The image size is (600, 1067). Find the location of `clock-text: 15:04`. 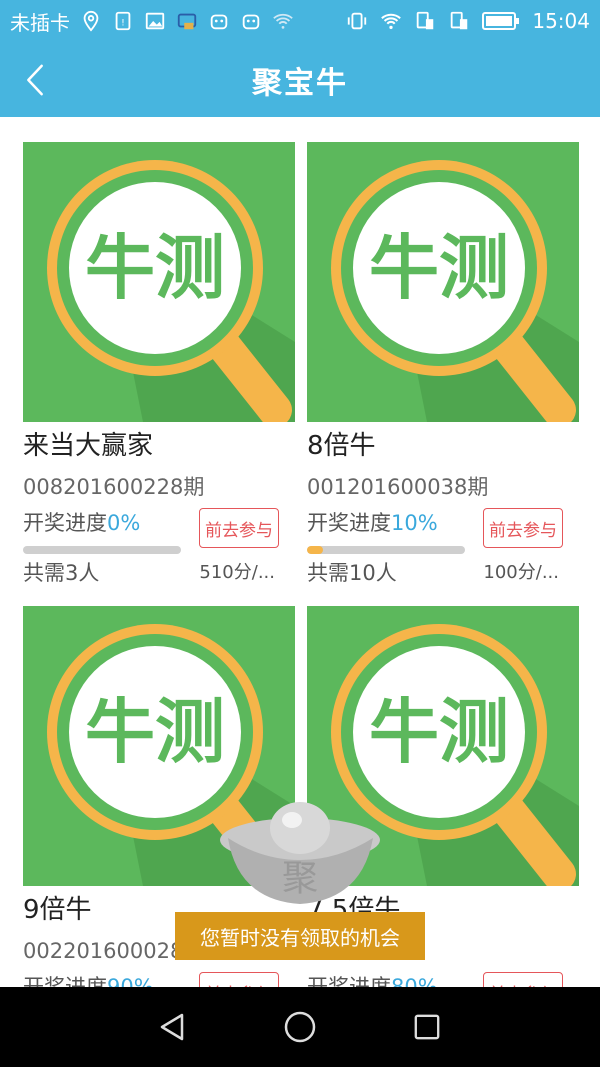

clock-text: 15:04 is located at coordinates (561, 21).